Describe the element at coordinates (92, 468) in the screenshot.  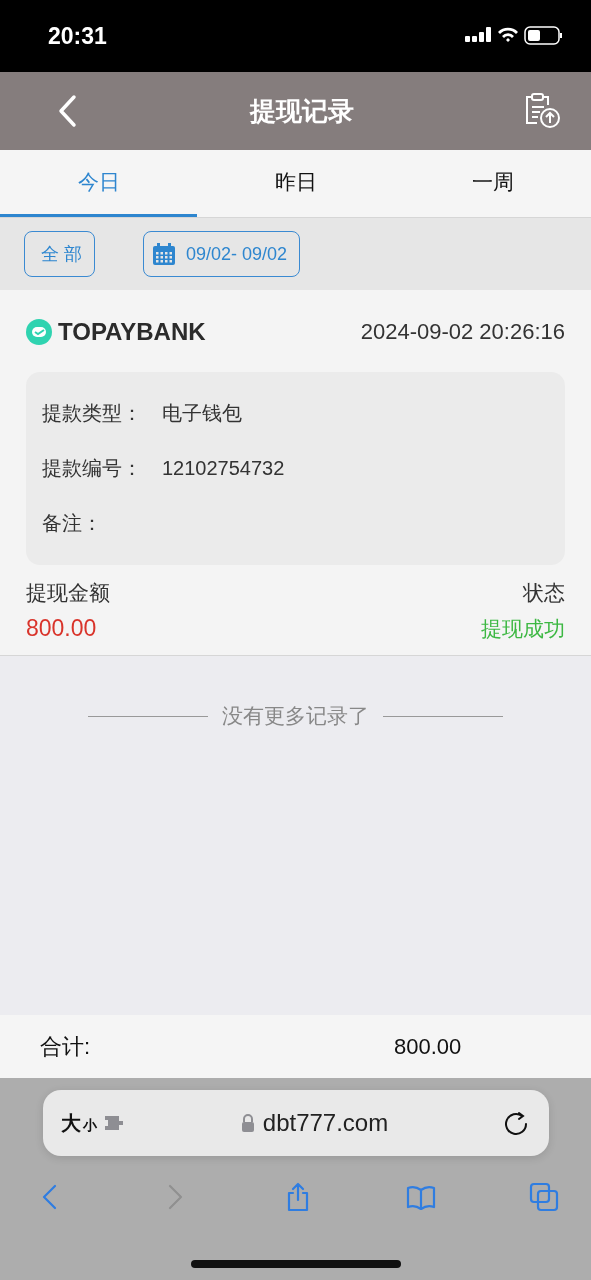
I see `detail-label: 提款编号：` at that location.